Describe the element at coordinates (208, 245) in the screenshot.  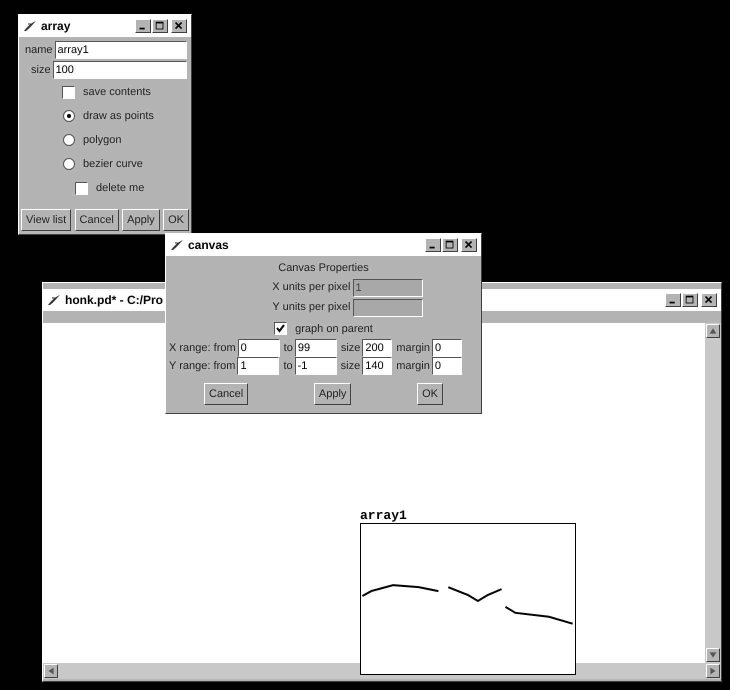
I see `window-title: canvas` at that location.